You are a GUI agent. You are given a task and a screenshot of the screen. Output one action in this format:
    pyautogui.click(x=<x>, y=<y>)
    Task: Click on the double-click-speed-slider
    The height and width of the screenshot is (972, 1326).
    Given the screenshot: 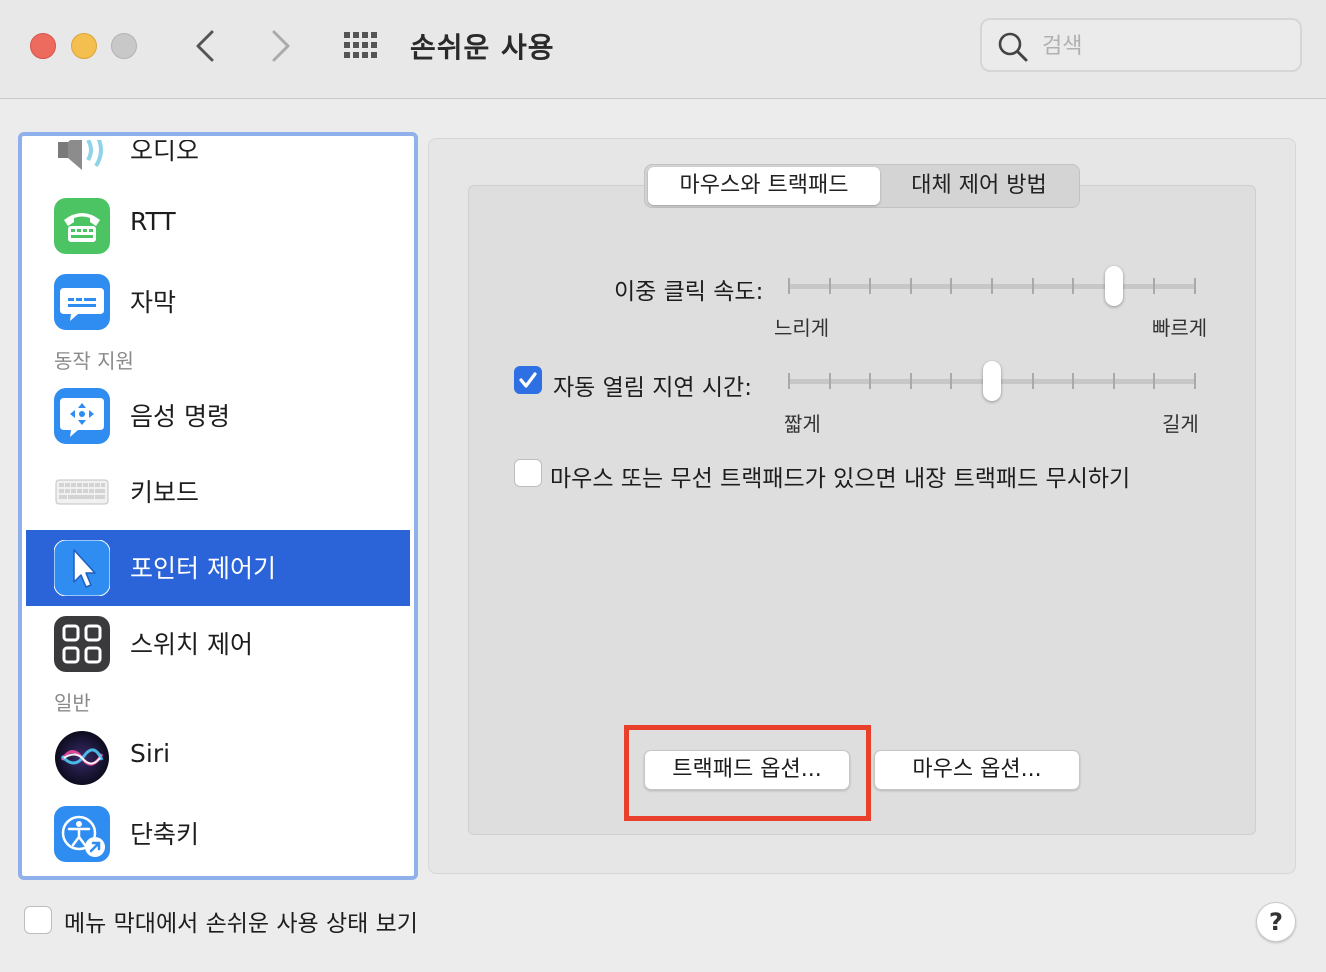 What is the action you would take?
    pyautogui.click(x=993, y=286)
    